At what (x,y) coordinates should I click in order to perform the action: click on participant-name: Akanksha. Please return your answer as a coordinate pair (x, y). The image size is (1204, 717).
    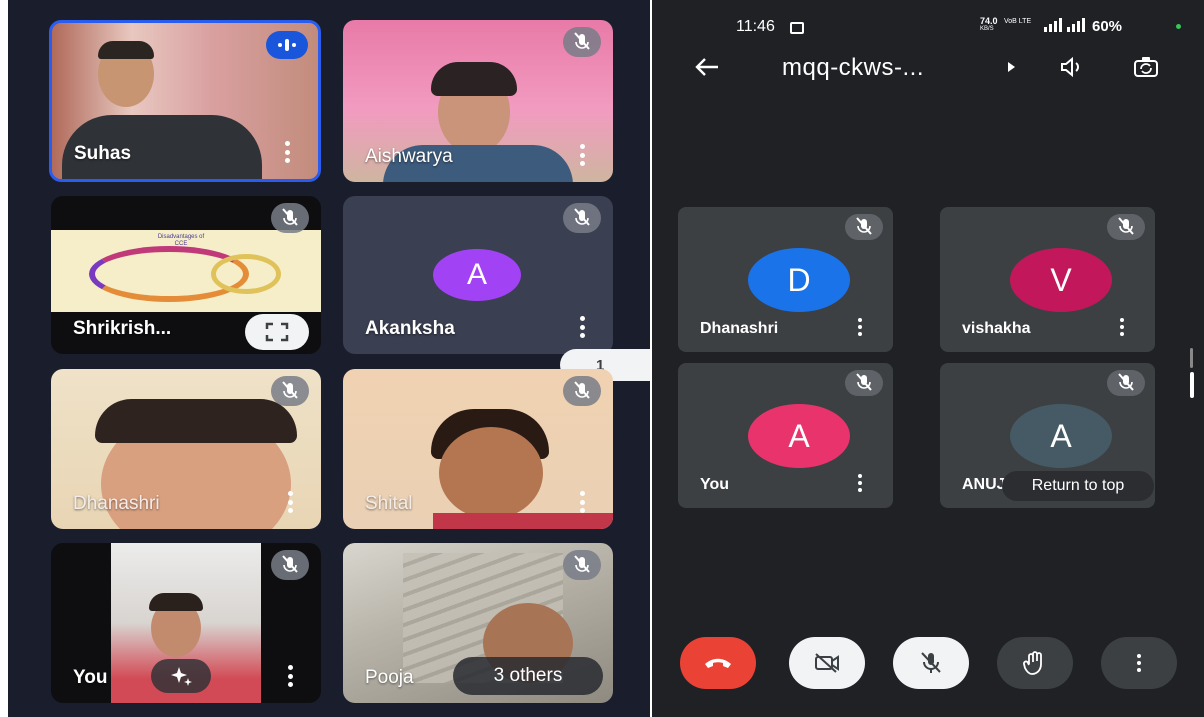
    Looking at the image, I should click on (410, 328).